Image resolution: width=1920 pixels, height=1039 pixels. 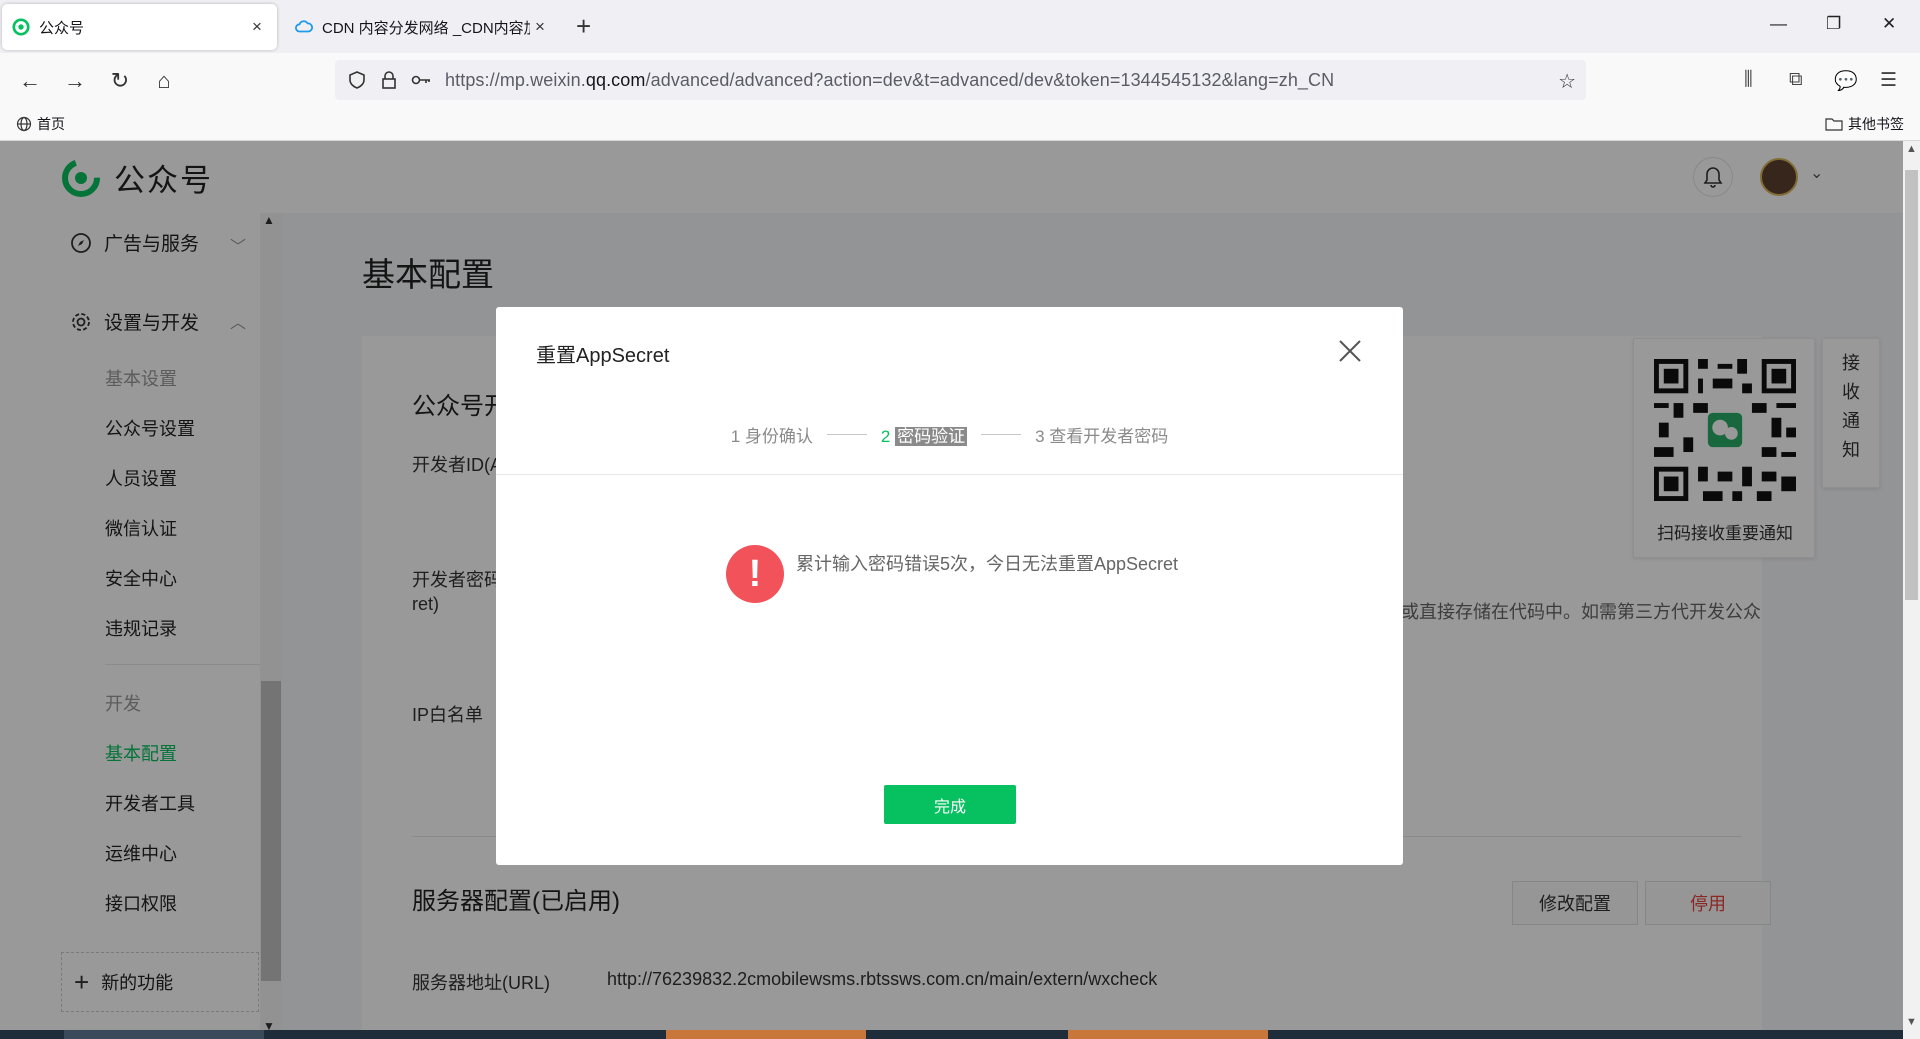 What do you see at coordinates (960, 26) in the screenshot?
I see `browser-tab-bar: 公众号 × CDN 内容分发网络 _CDN内容加 × + — ❐ ✕` at bounding box center [960, 26].